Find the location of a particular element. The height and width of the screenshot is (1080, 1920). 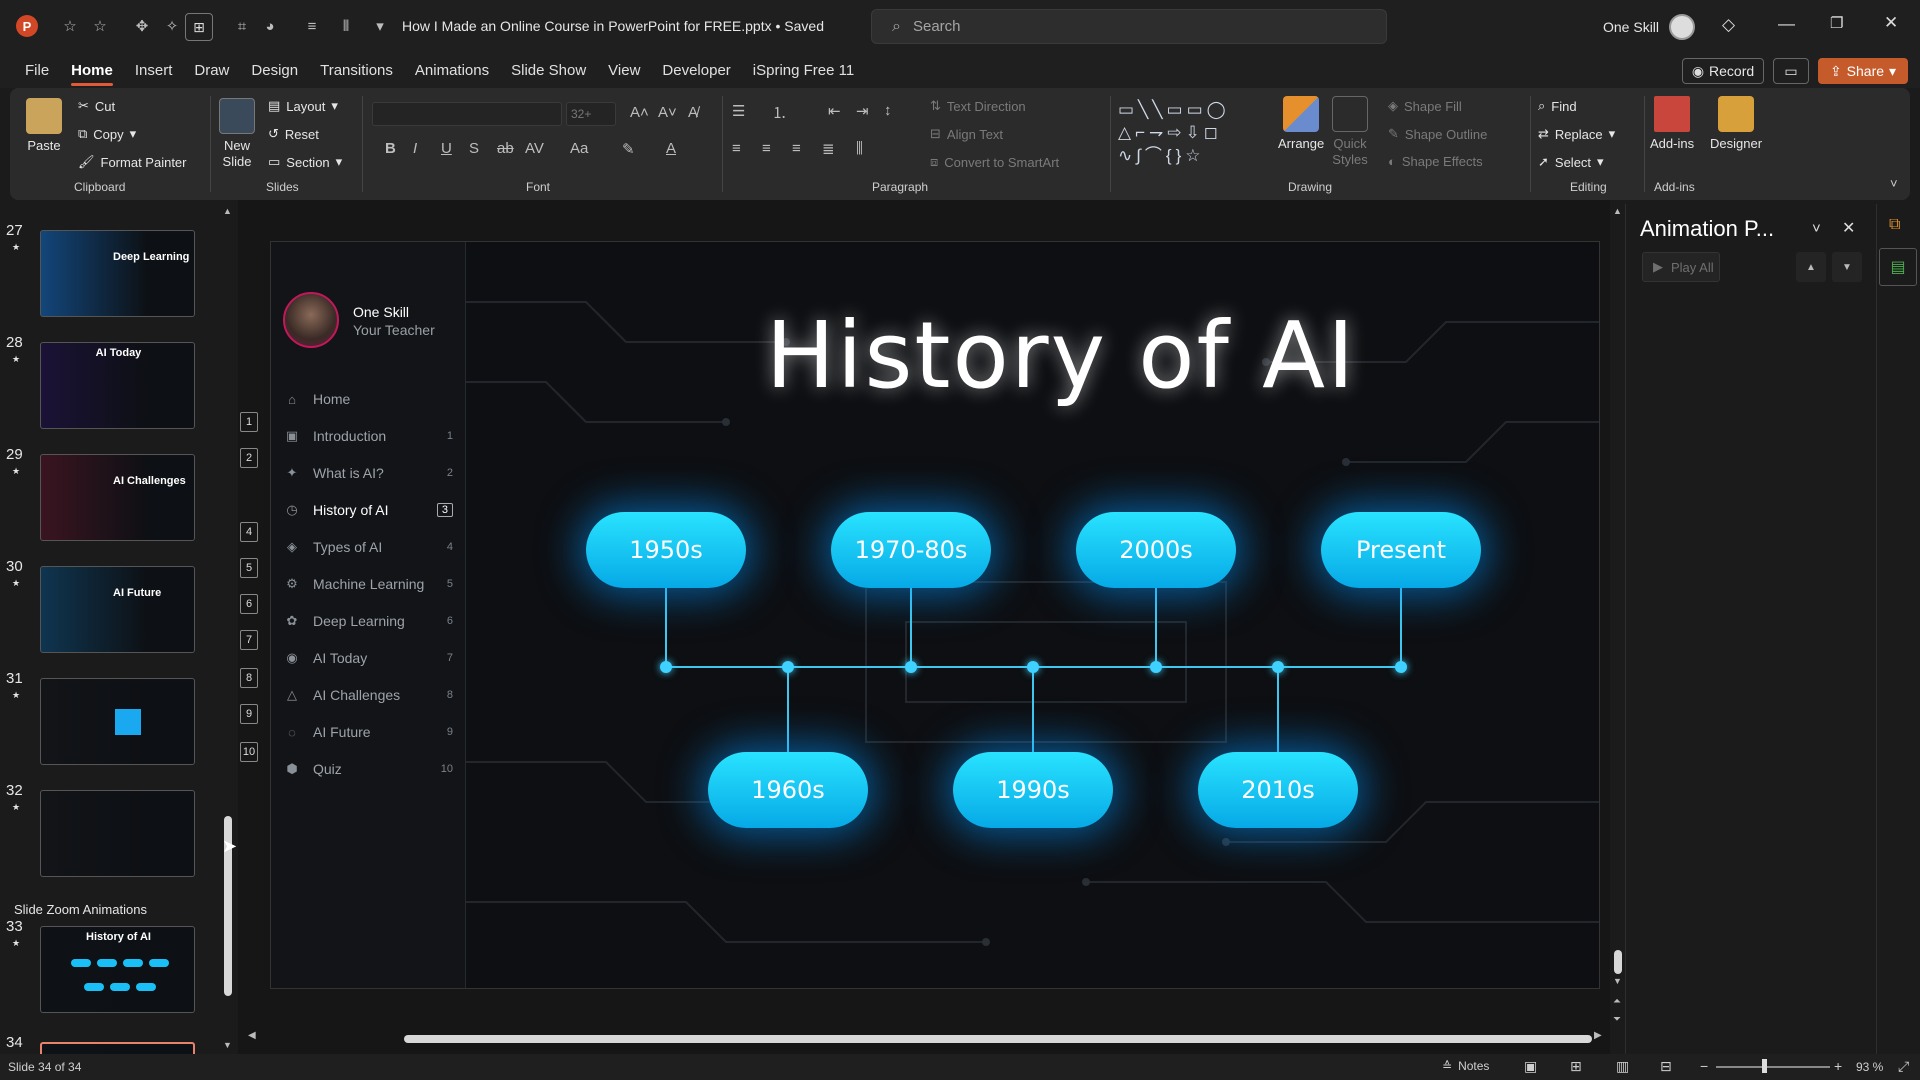

slide-thumbnail: AI Future is located at coordinates (117, 609).